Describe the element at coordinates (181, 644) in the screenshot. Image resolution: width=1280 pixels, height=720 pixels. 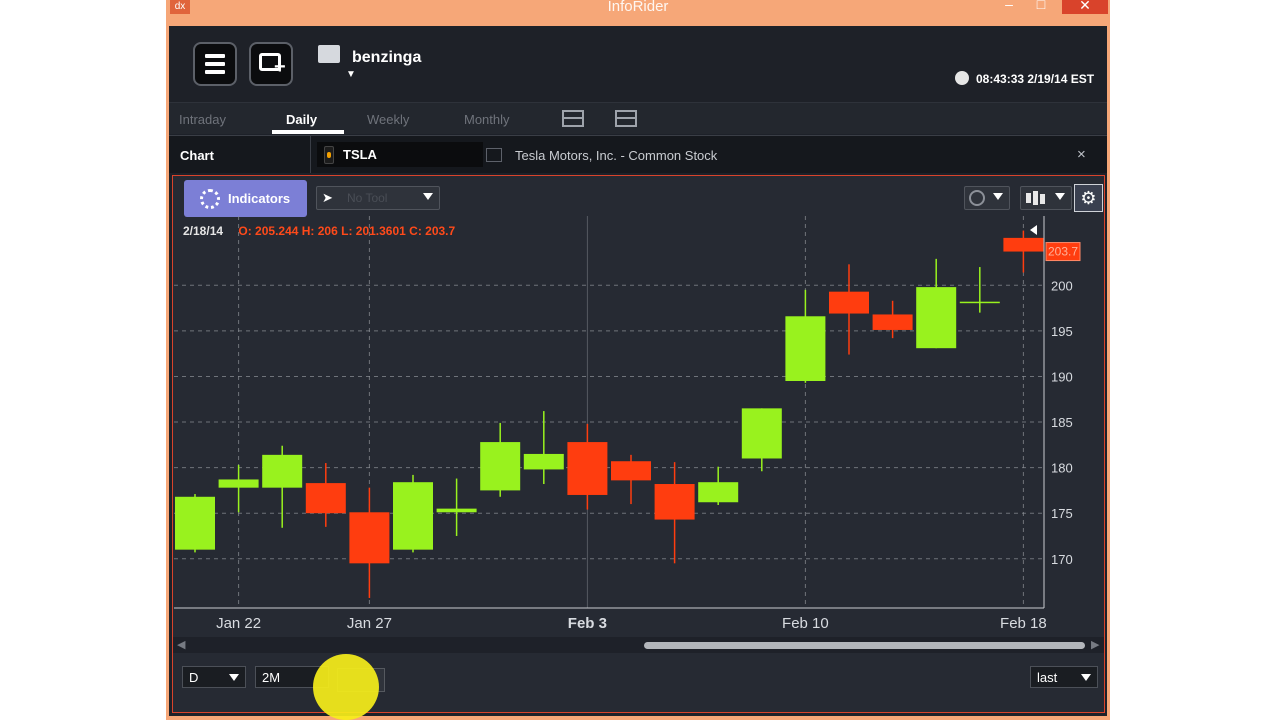
I see `scroll-left-arrow: ◀` at that location.